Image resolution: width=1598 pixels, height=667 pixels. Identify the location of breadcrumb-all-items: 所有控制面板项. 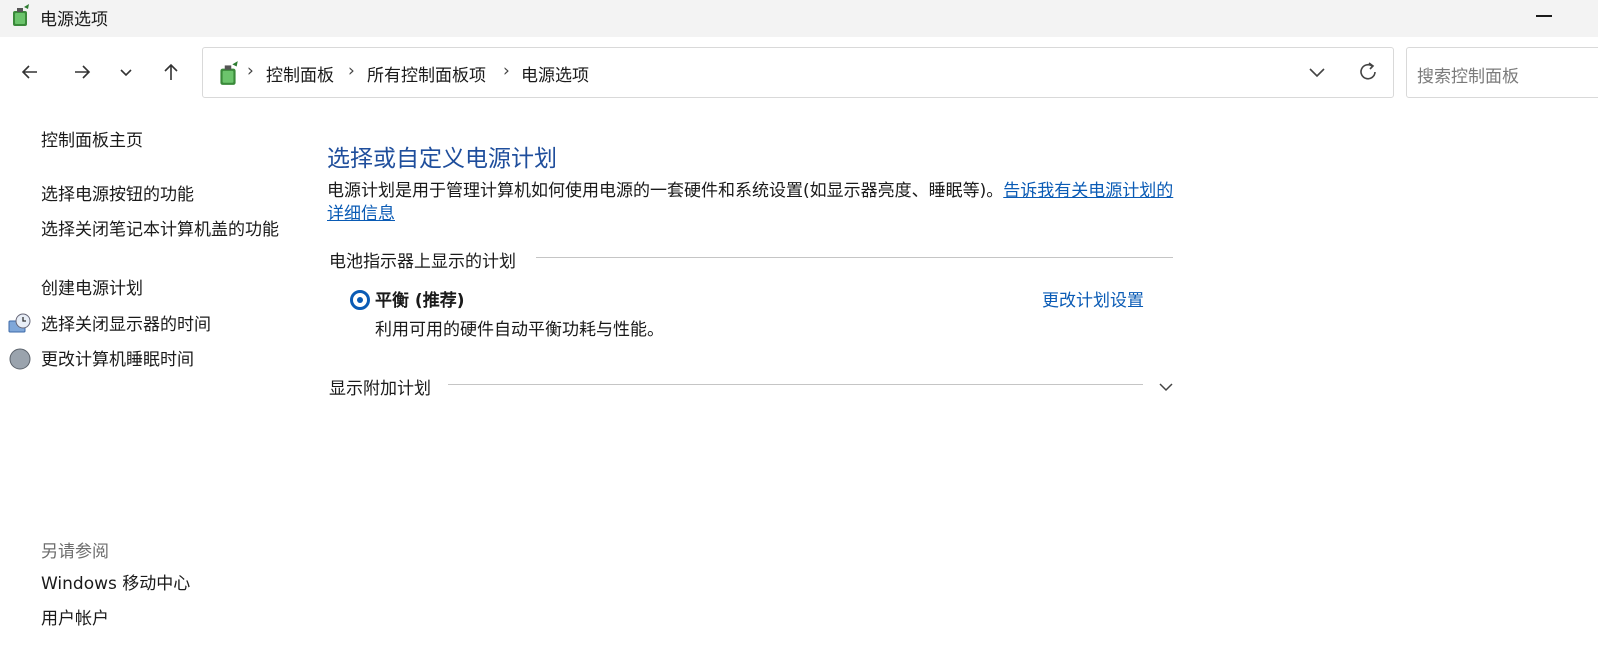
(426, 73).